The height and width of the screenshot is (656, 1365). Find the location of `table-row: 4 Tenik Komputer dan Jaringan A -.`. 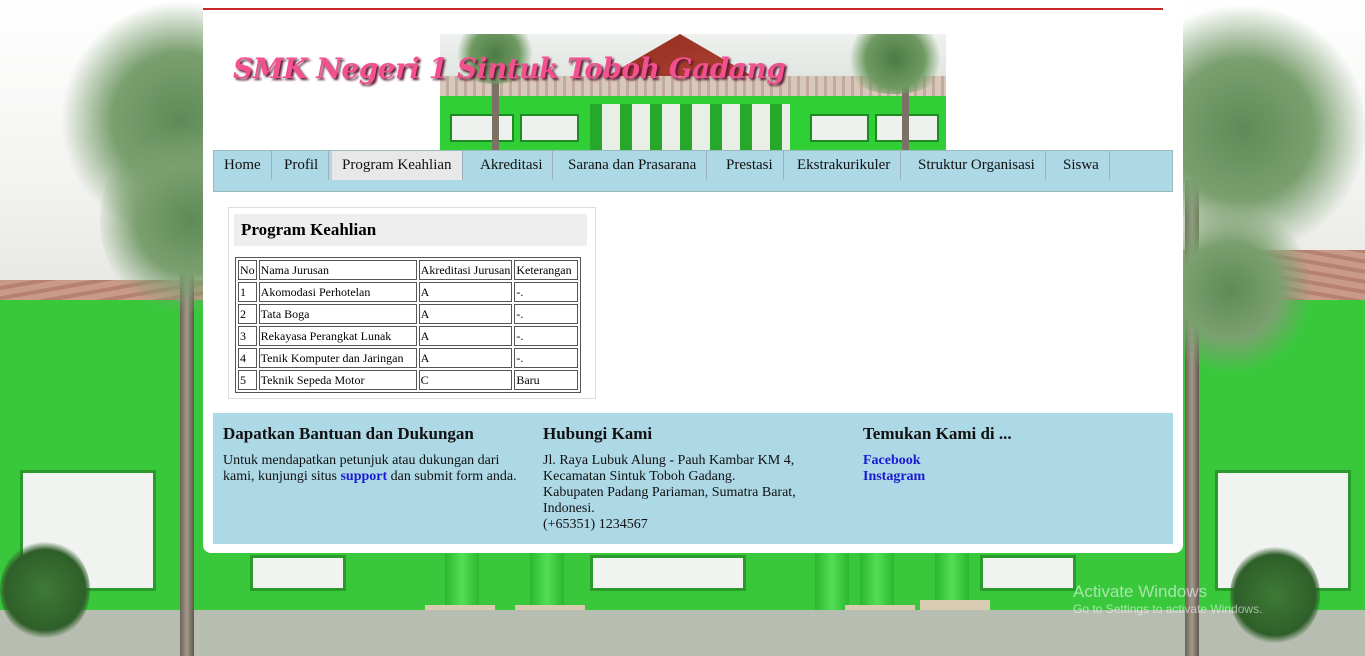

table-row: 4 Tenik Komputer dan Jaringan A -. is located at coordinates (408, 358).